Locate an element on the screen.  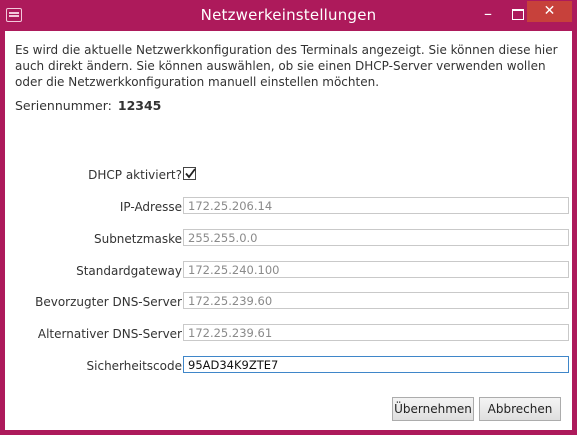
dns2-row: Alternativer DNS-Server 172.25.239.61 is located at coordinates (291, 334).